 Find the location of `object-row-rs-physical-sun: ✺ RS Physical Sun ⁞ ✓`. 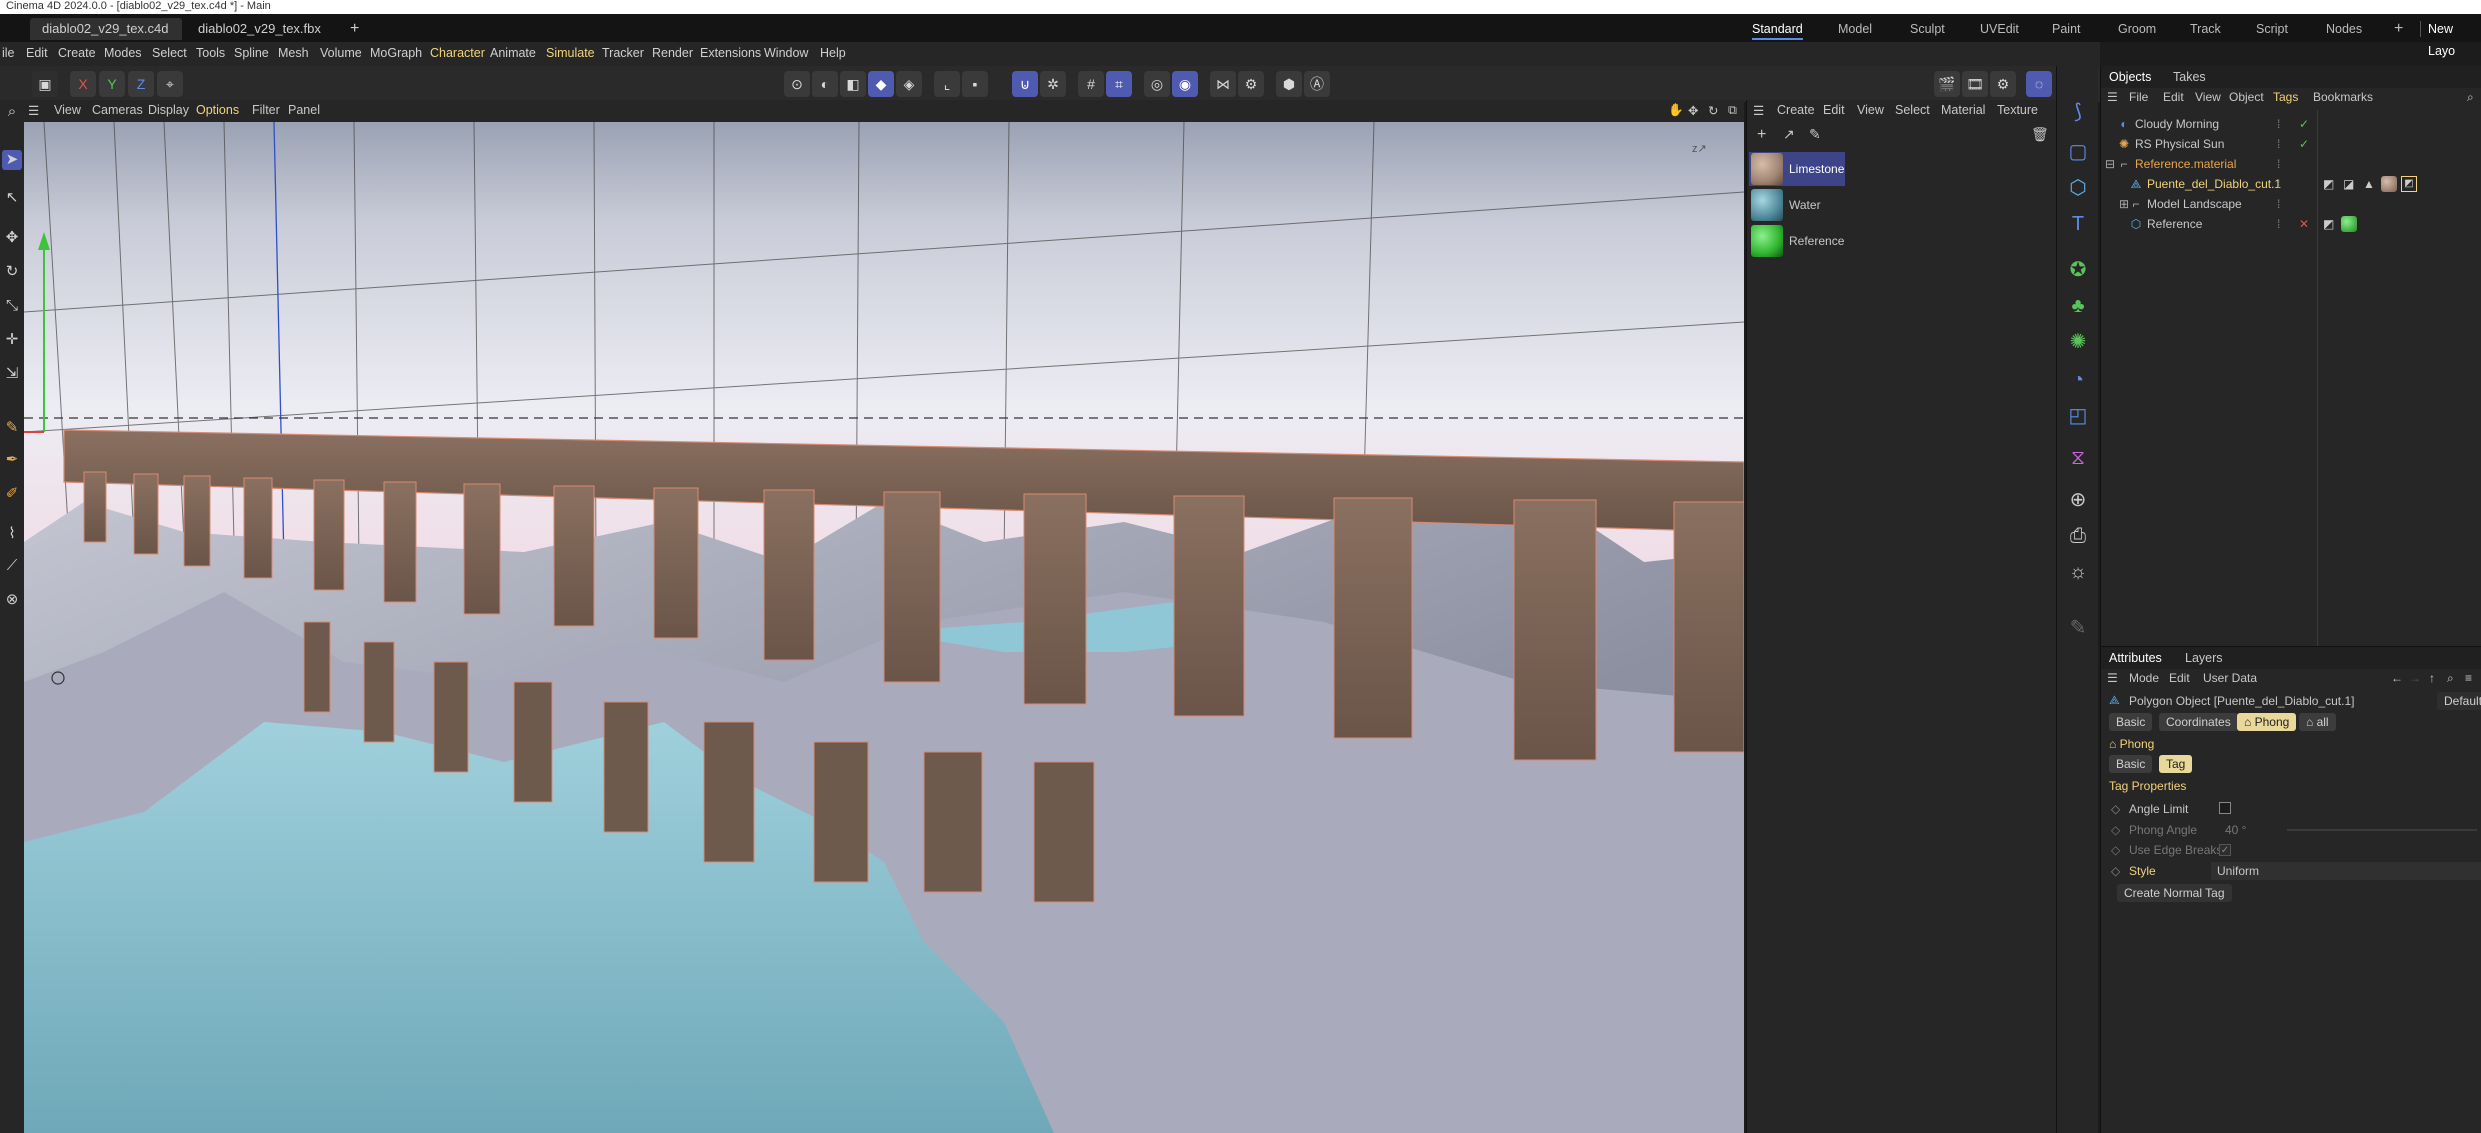

object-row-rs-physical-sun: ✺ RS Physical Sun ⁞ ✓ is located at coordinates (2291, 144).